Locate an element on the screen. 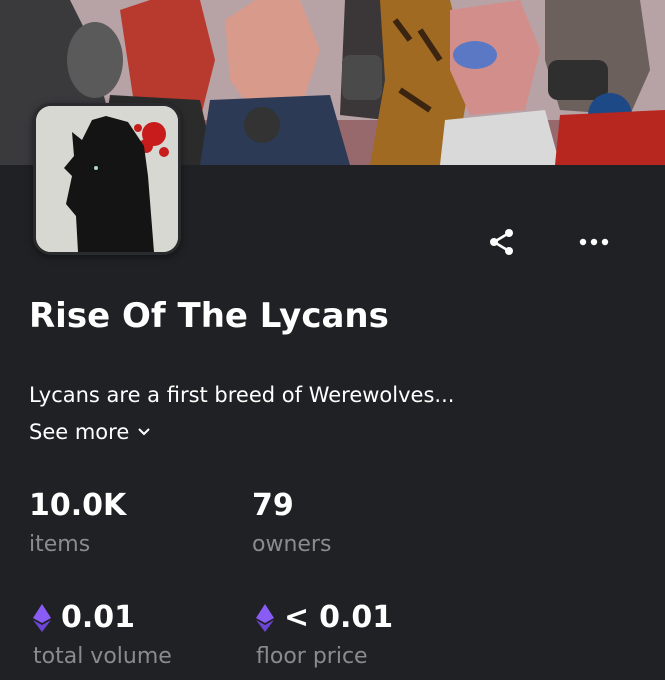  share-button is located at coordinates (502, 242).